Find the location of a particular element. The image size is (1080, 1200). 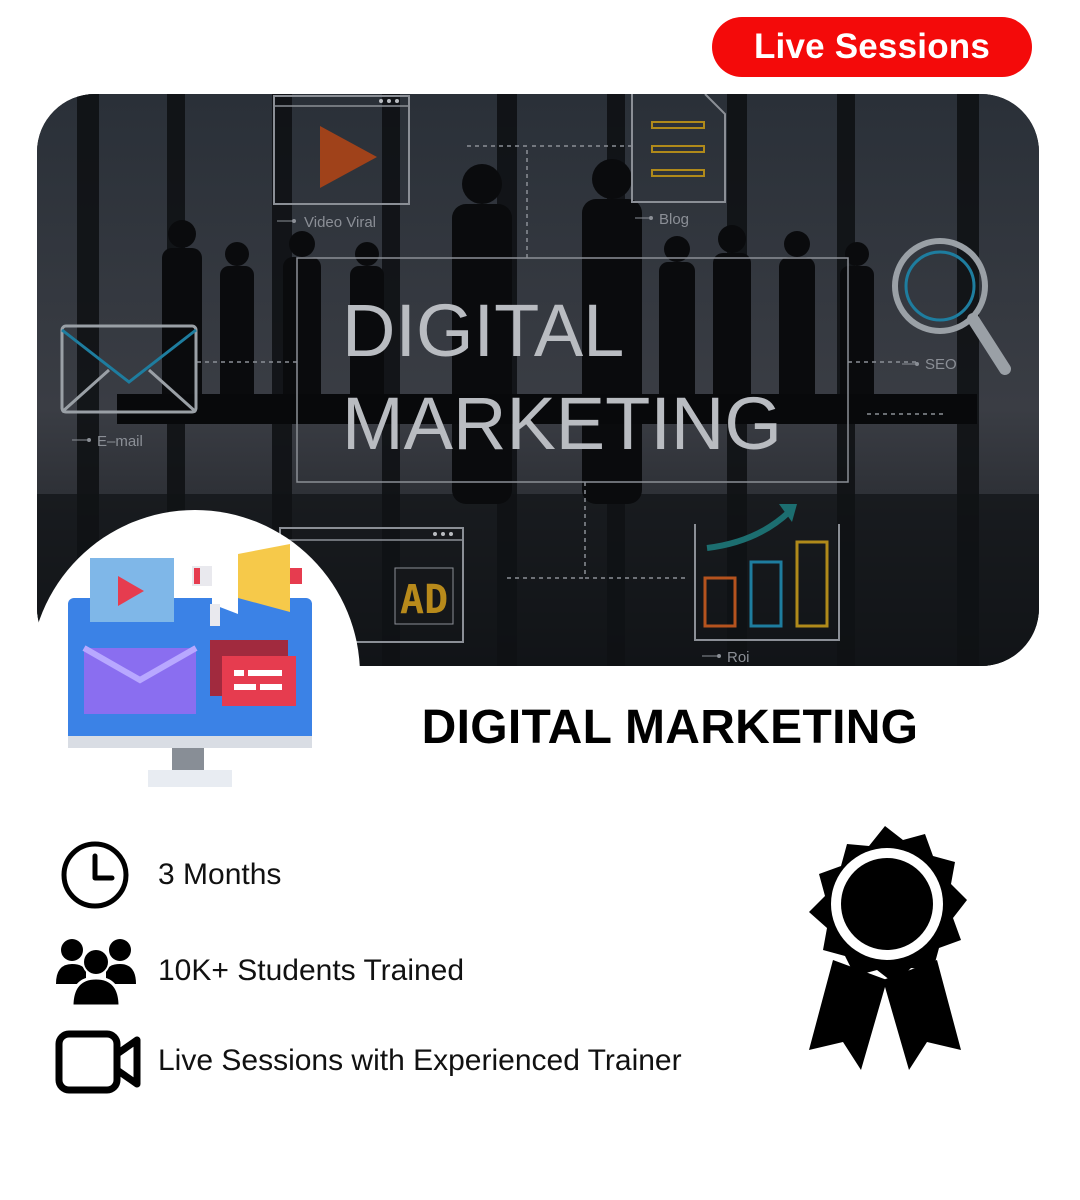

clock-icon is located at coordinates (95, 875).